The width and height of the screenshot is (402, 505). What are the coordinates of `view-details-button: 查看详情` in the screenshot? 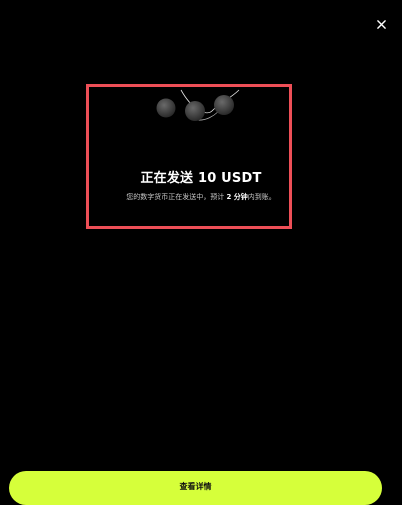 It's located at (195, 488).